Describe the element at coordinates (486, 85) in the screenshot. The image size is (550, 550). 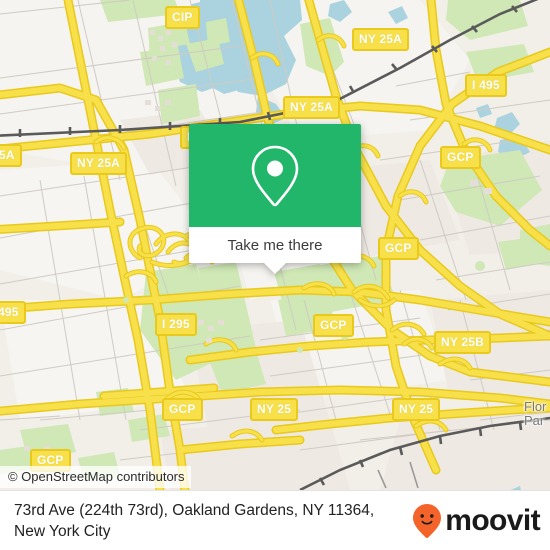
I see `road-shield-i495-top: I 495` at that location.